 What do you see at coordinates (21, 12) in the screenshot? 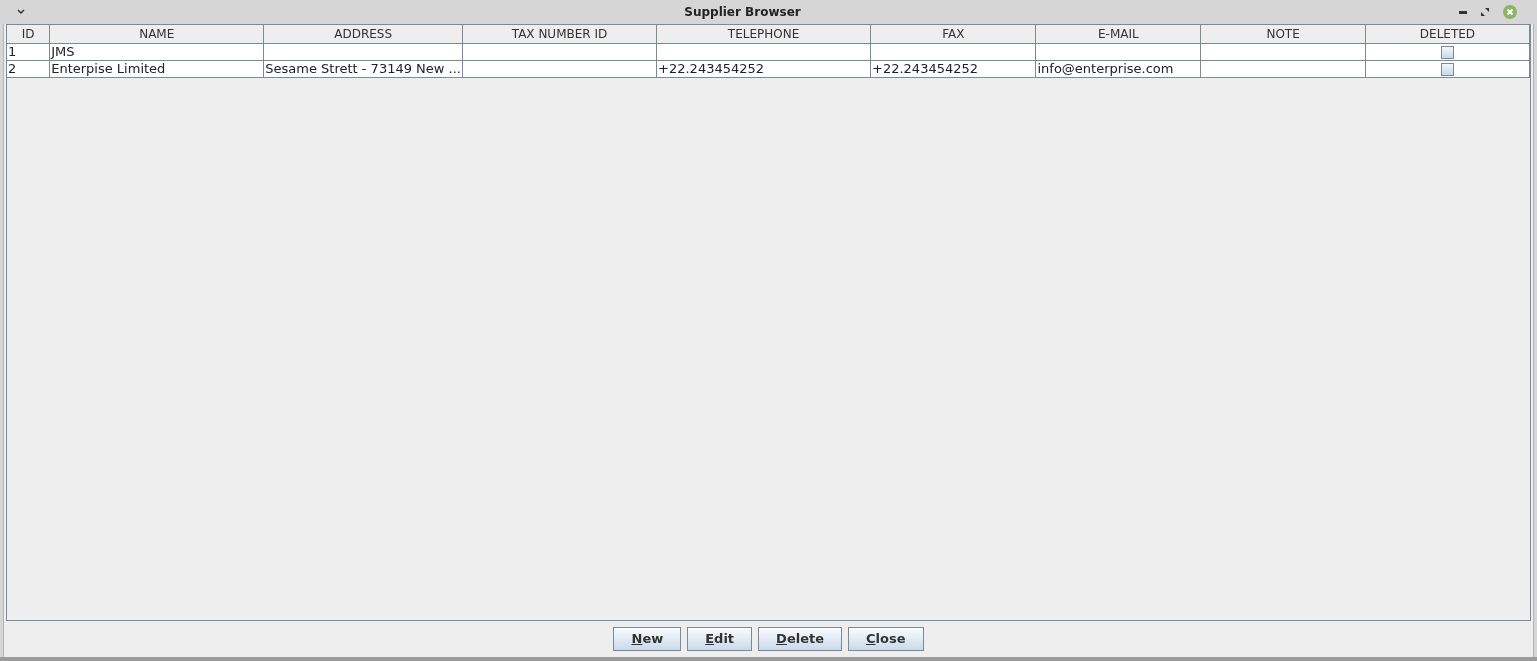
I see `chevron-down-icon` at bounding box center [21, 12].